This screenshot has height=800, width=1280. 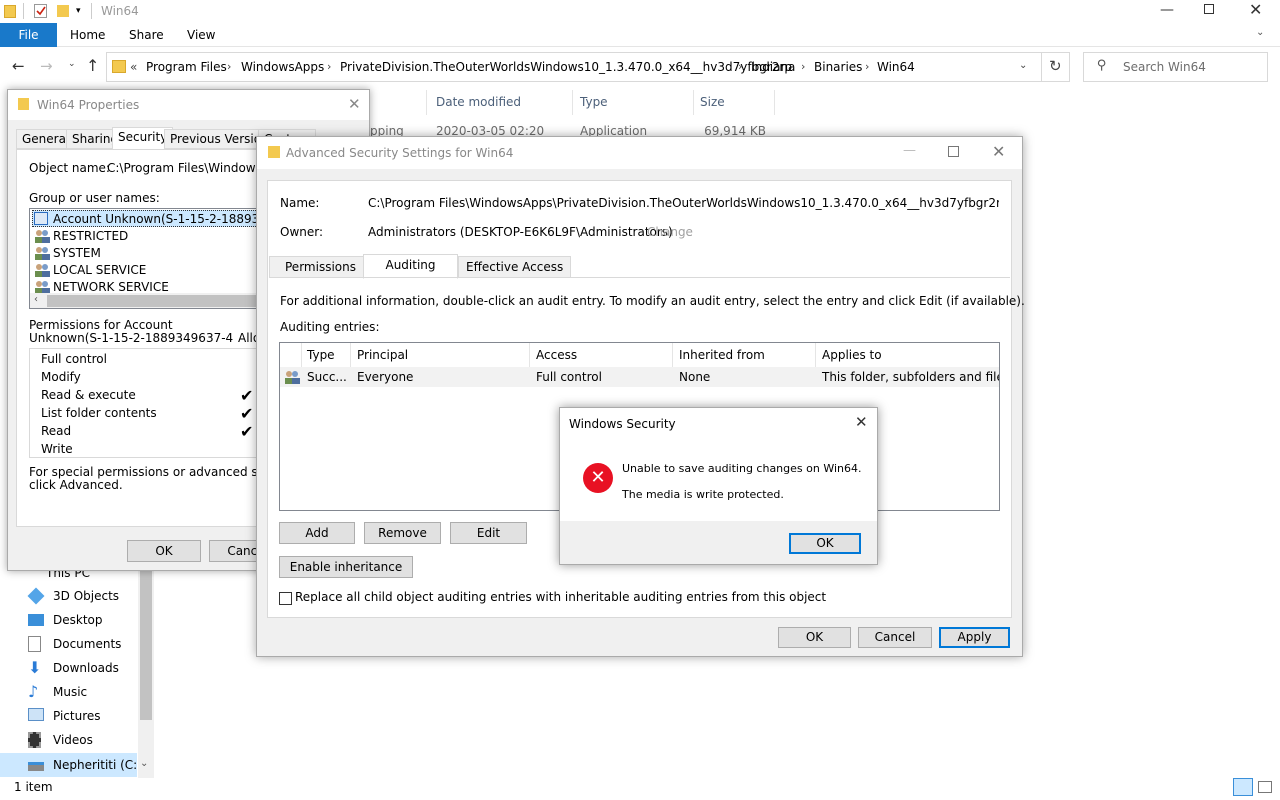 I want to click on column-inherited-from: Inherited from, so click(x=722, y=355).